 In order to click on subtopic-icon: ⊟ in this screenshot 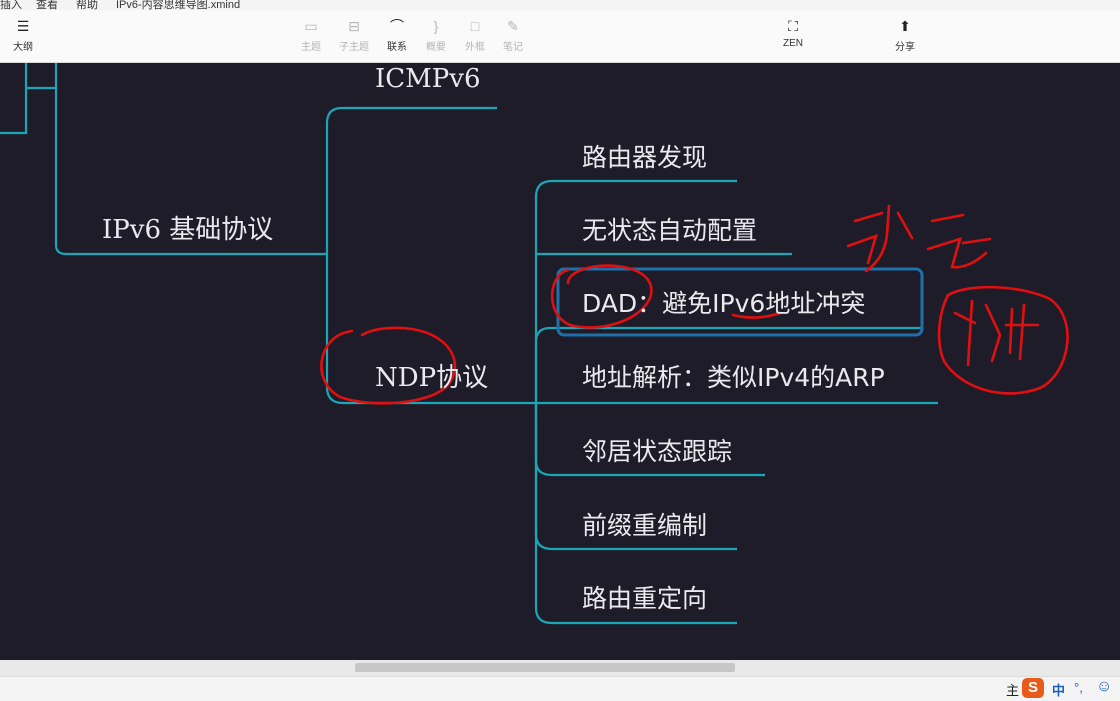, I will do `click(354, 26)`.